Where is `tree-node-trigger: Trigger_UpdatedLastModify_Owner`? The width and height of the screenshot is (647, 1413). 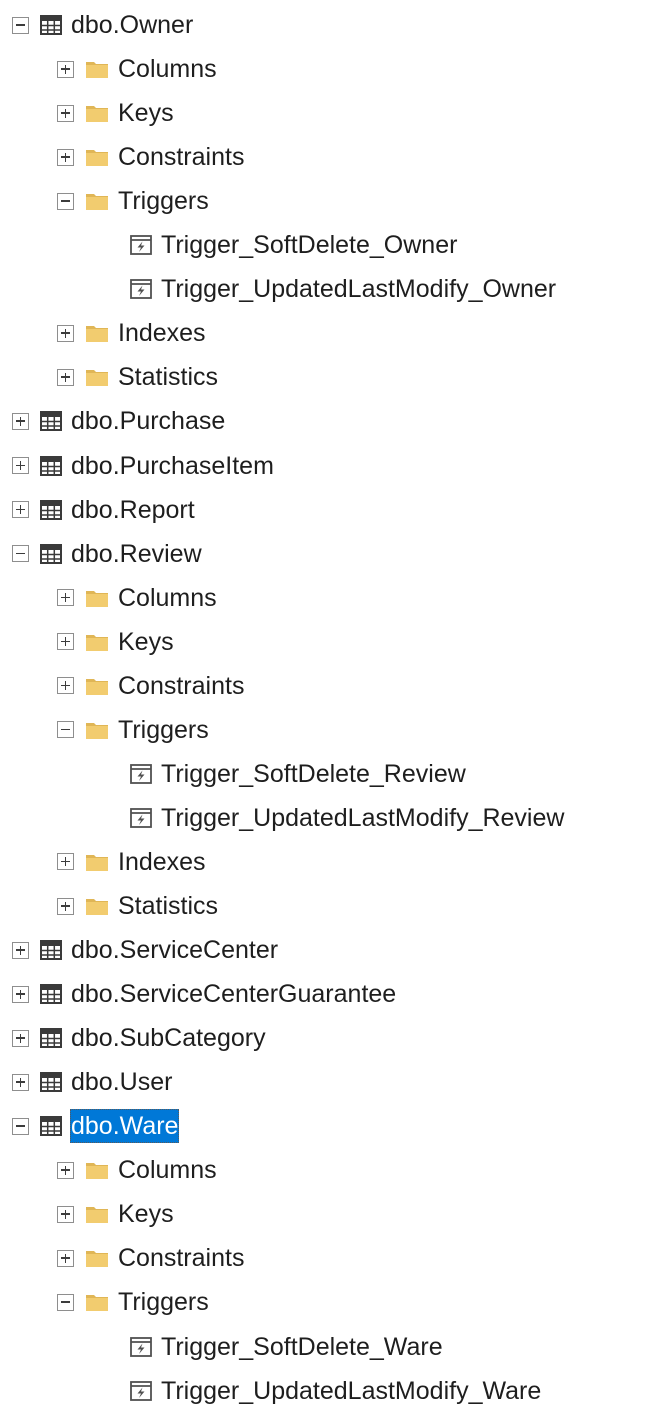
tree-node-trigger: Trigger_UpdatedLastModify_Owner is located at coordinates (323, 289).